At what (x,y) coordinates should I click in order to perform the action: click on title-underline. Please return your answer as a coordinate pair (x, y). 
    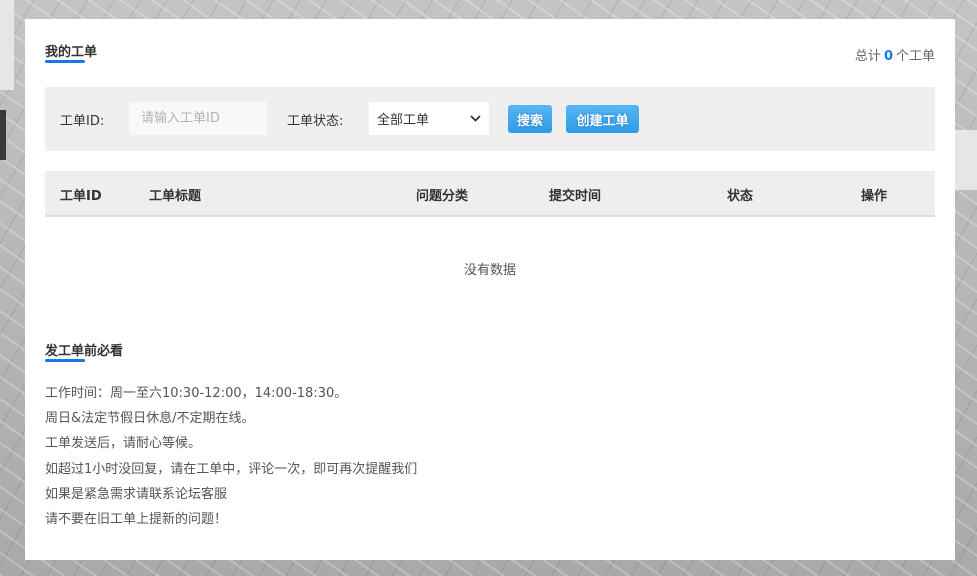
    Looking at the image, I should click on (65, 61).